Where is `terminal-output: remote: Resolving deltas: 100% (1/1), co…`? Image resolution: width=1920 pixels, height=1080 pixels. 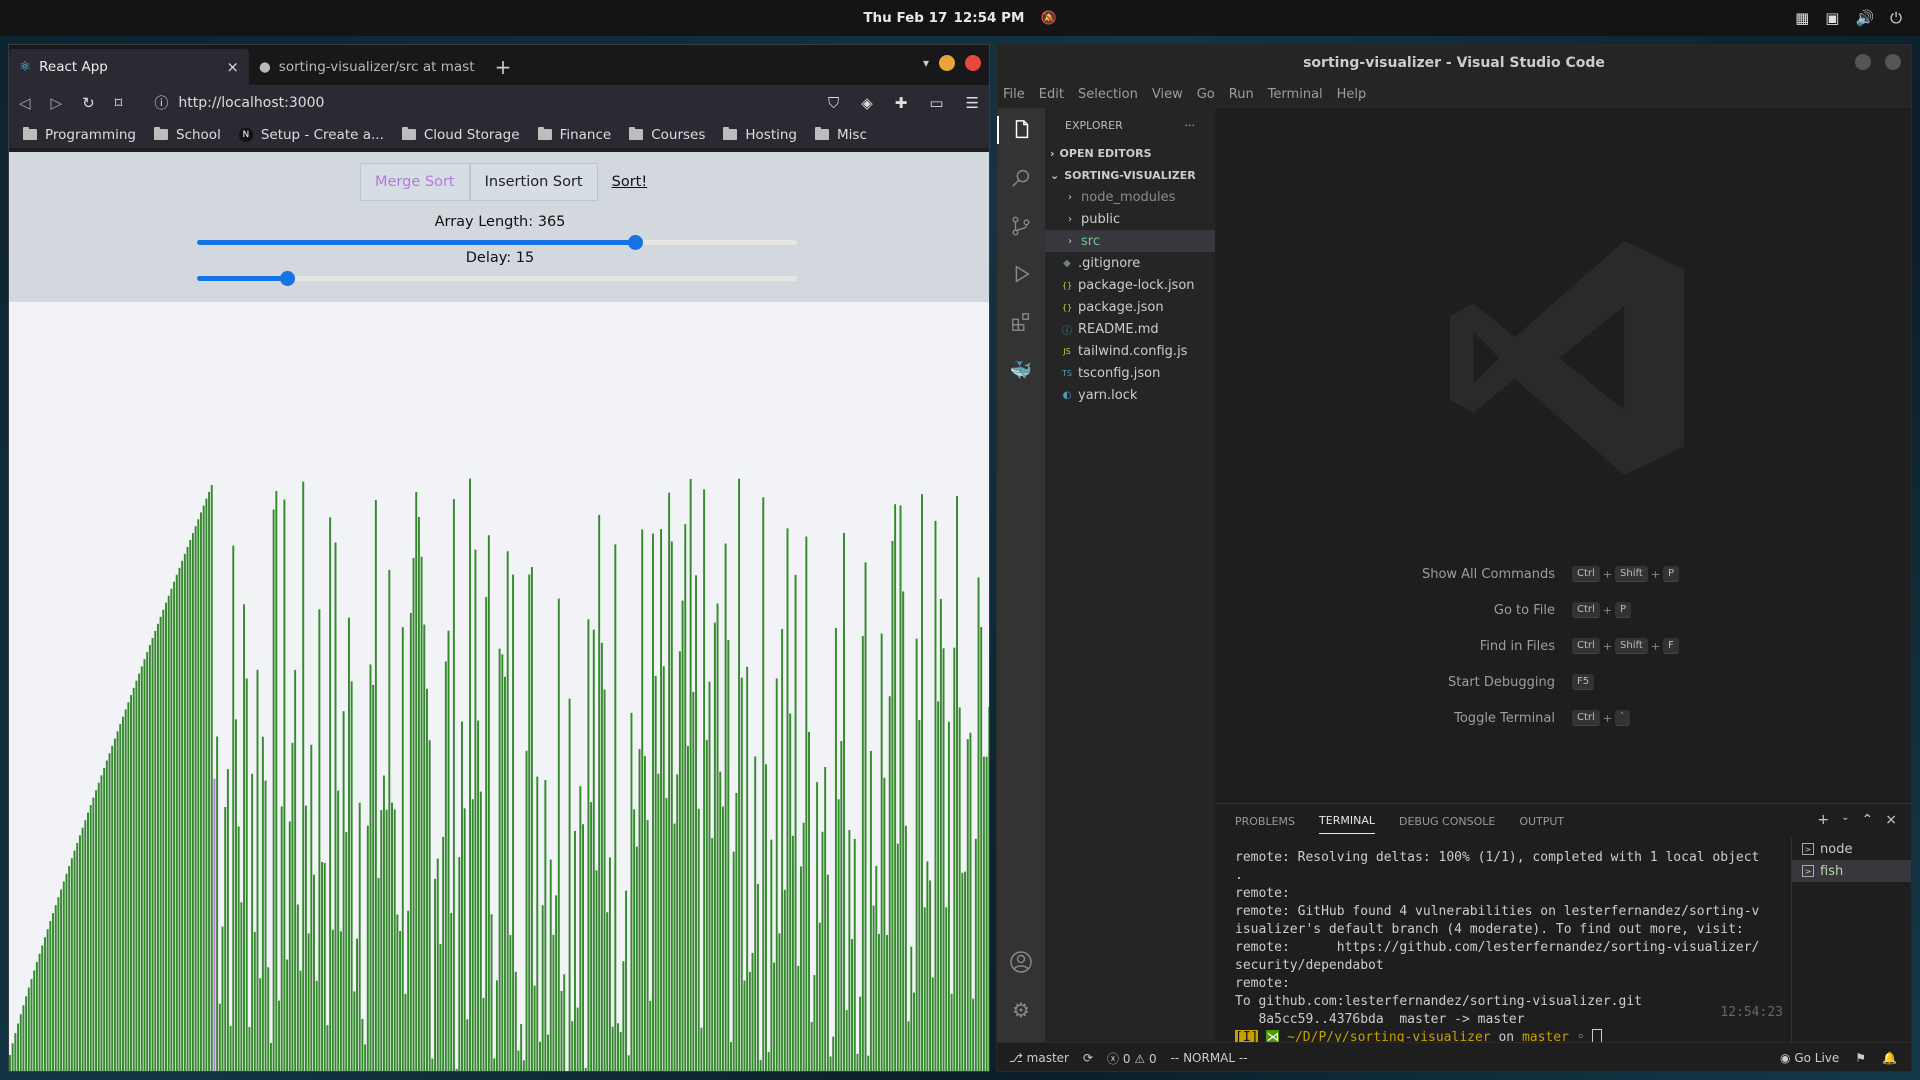 terminal-output: remote: Resolving deltas: 100% (1/1), co… is located at coordinates (1510, 948).